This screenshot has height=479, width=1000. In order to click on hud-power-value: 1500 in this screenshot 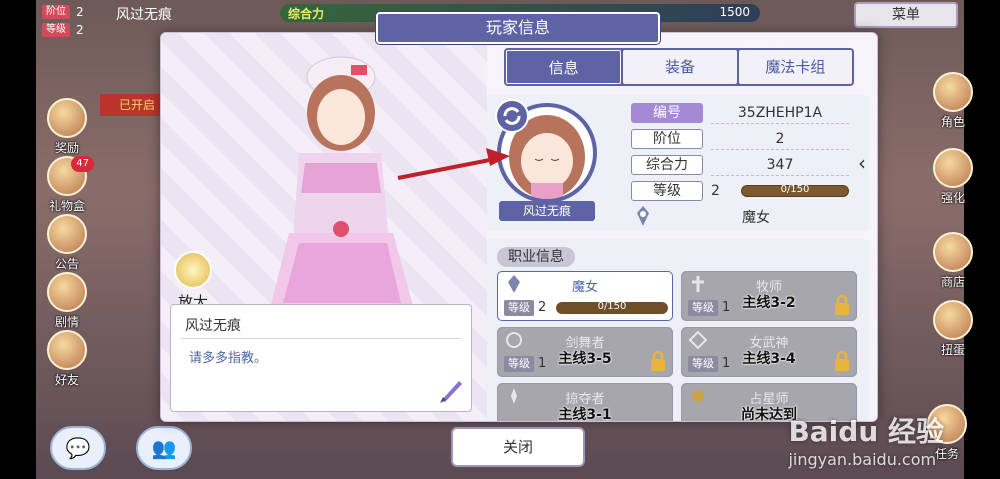, I will do `click(734, 12)`.